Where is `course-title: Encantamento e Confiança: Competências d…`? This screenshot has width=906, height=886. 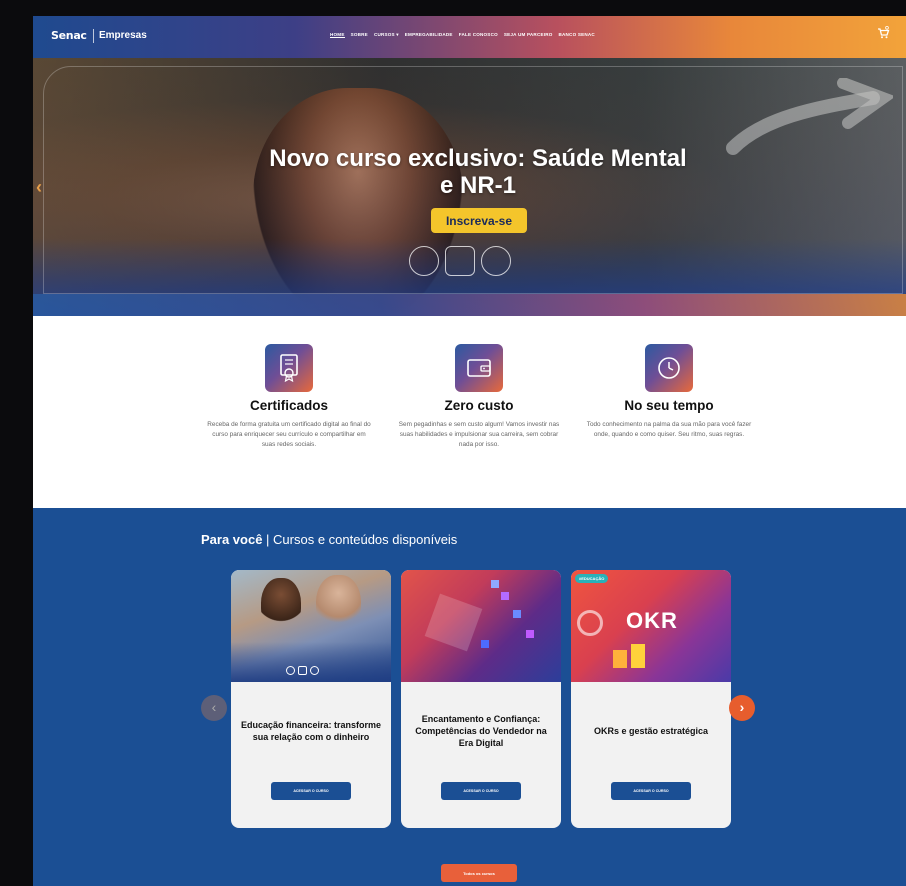
course-title: Encantamento e Confiança: Competências d… is located at coordinates (481, 731).